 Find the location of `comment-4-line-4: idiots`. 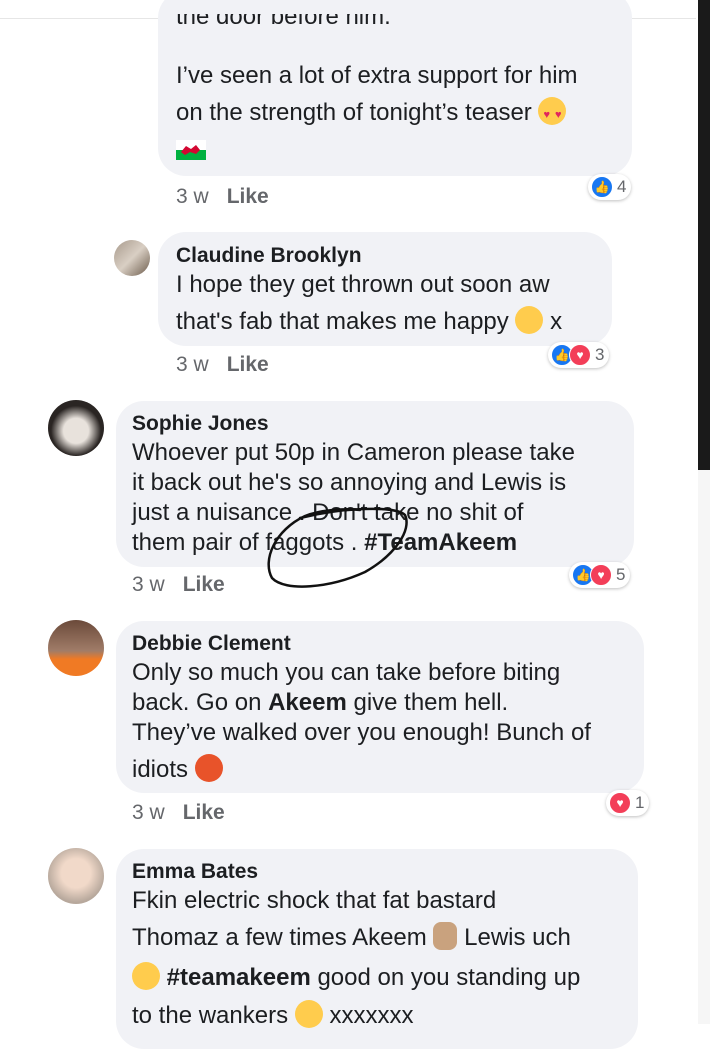

comment-4-line-4: idiots is located at coordinates (177, 769).